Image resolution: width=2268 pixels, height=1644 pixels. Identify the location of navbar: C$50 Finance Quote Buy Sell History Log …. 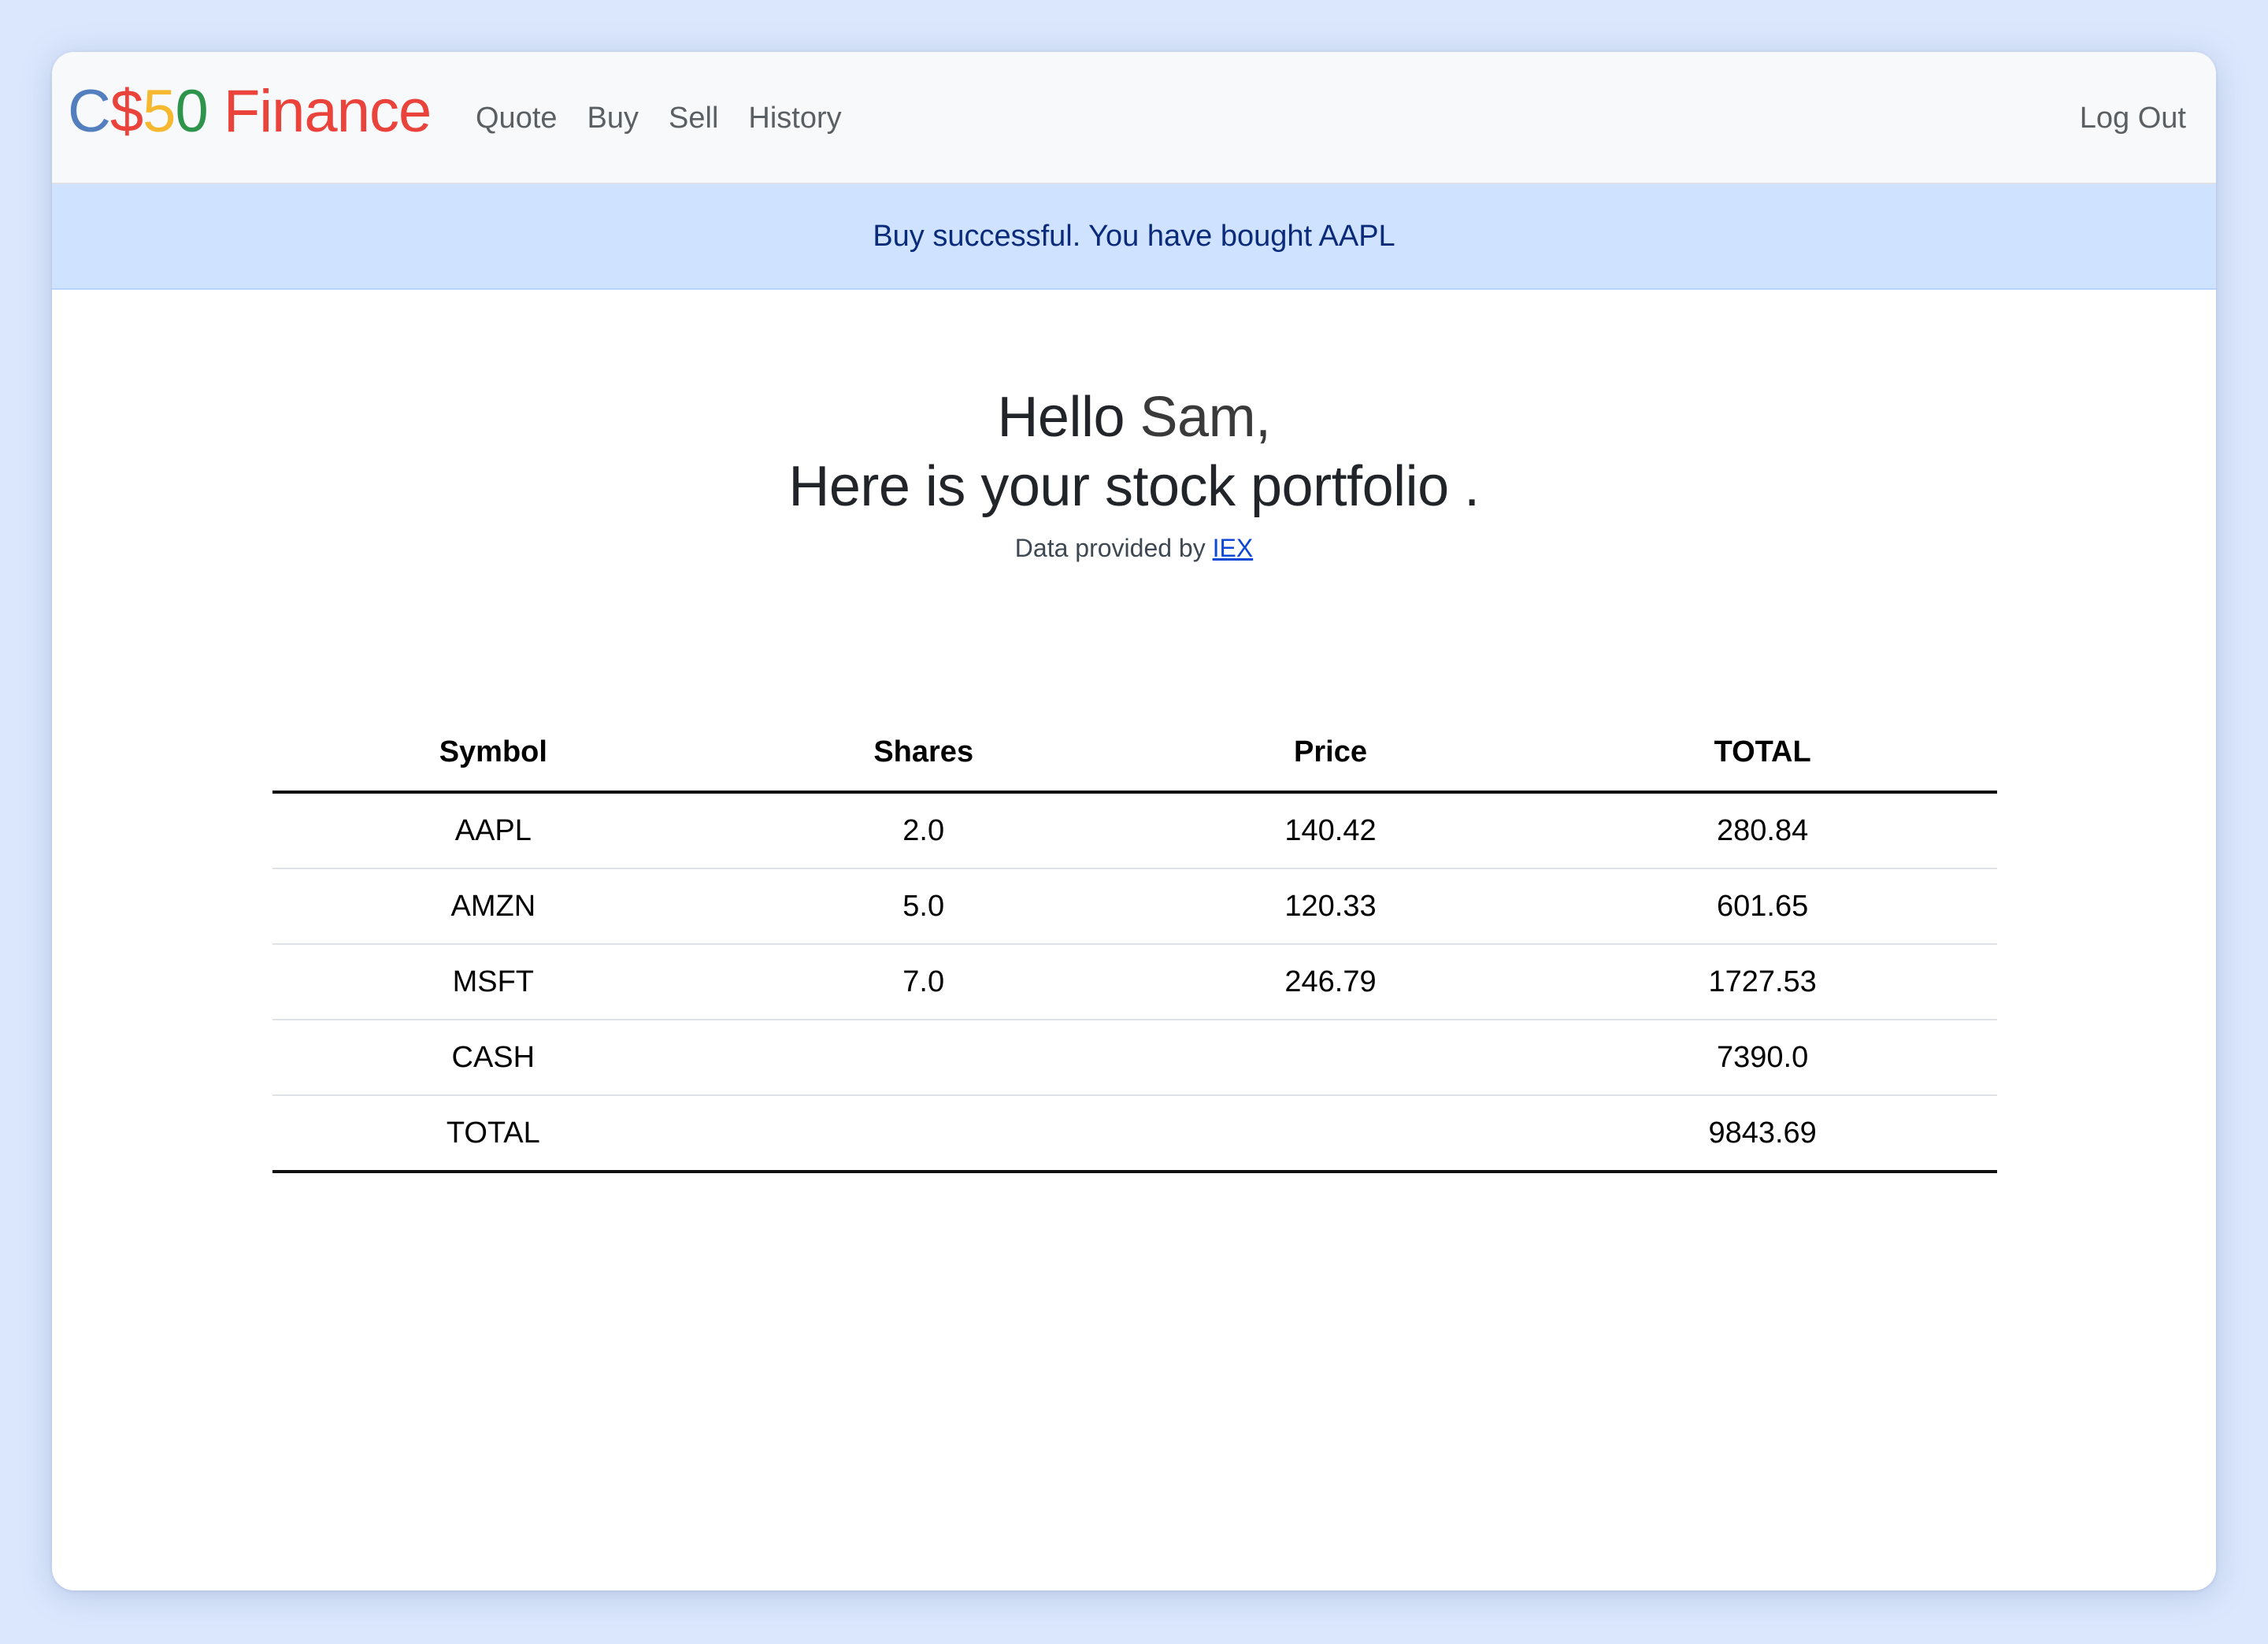
(1134, 118).